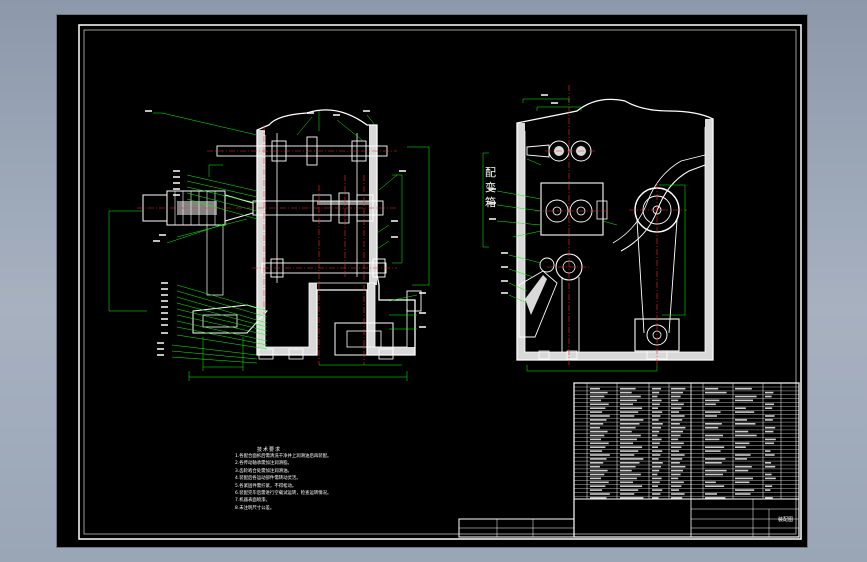  Describe the element at coordinates (490, 202) in the screenshot. I see `side-view-label-char: 箱` at that location.